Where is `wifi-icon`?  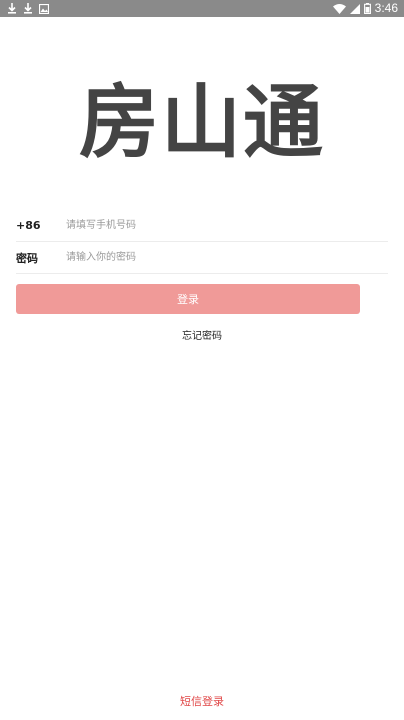
wifi-icon is located at coordinates (339, 8).